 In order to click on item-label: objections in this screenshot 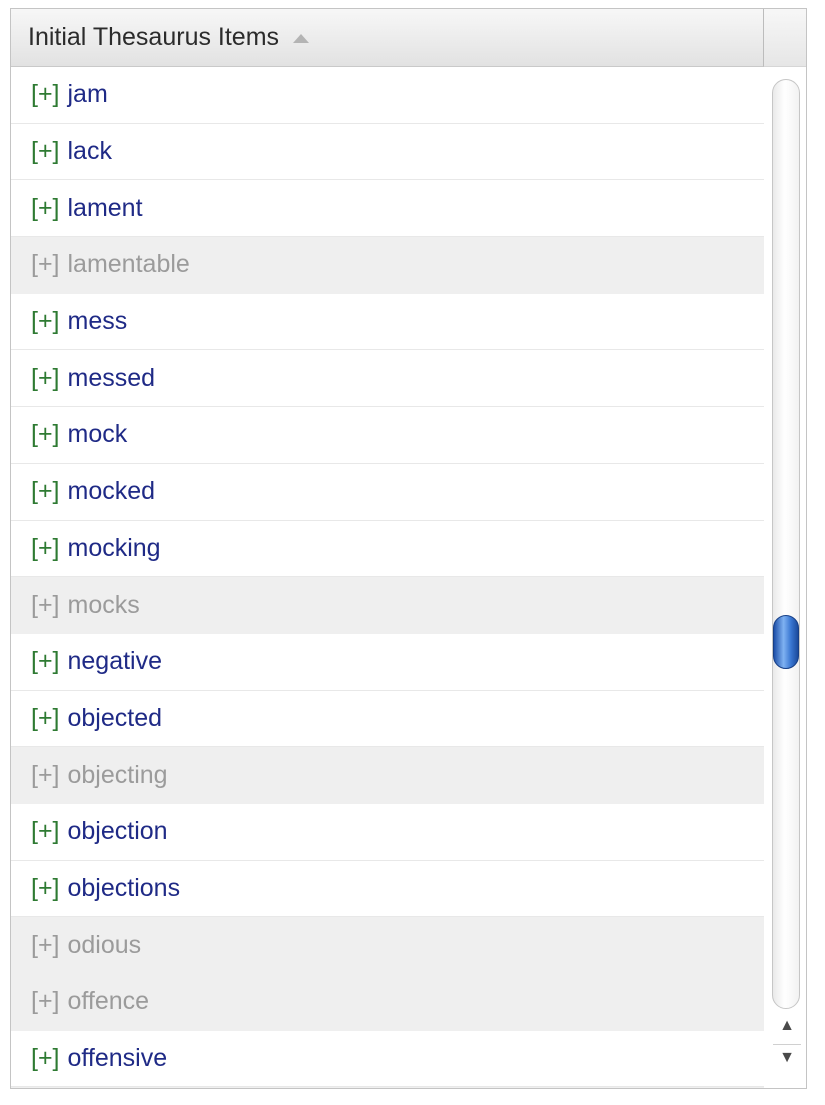, I will do `click(124, 887)`.